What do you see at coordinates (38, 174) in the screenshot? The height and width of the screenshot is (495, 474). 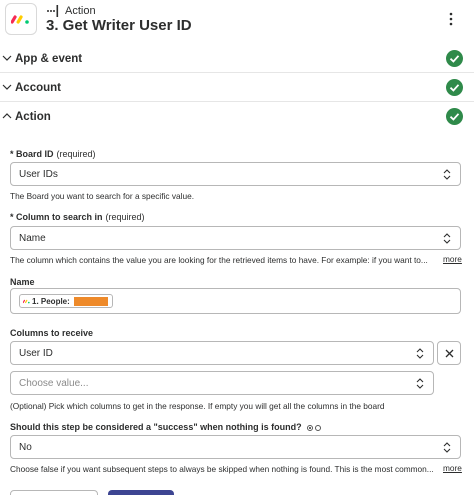 I see `board-id-value: User IDs` at bounding box center [38, 174].